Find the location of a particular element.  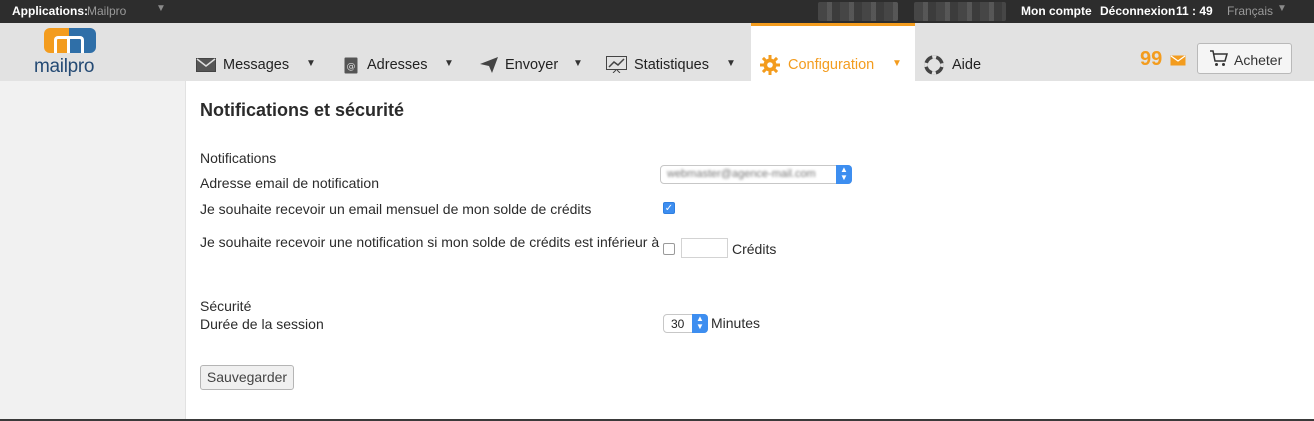

tab-label: Messages is located at coordinates (256, 65).